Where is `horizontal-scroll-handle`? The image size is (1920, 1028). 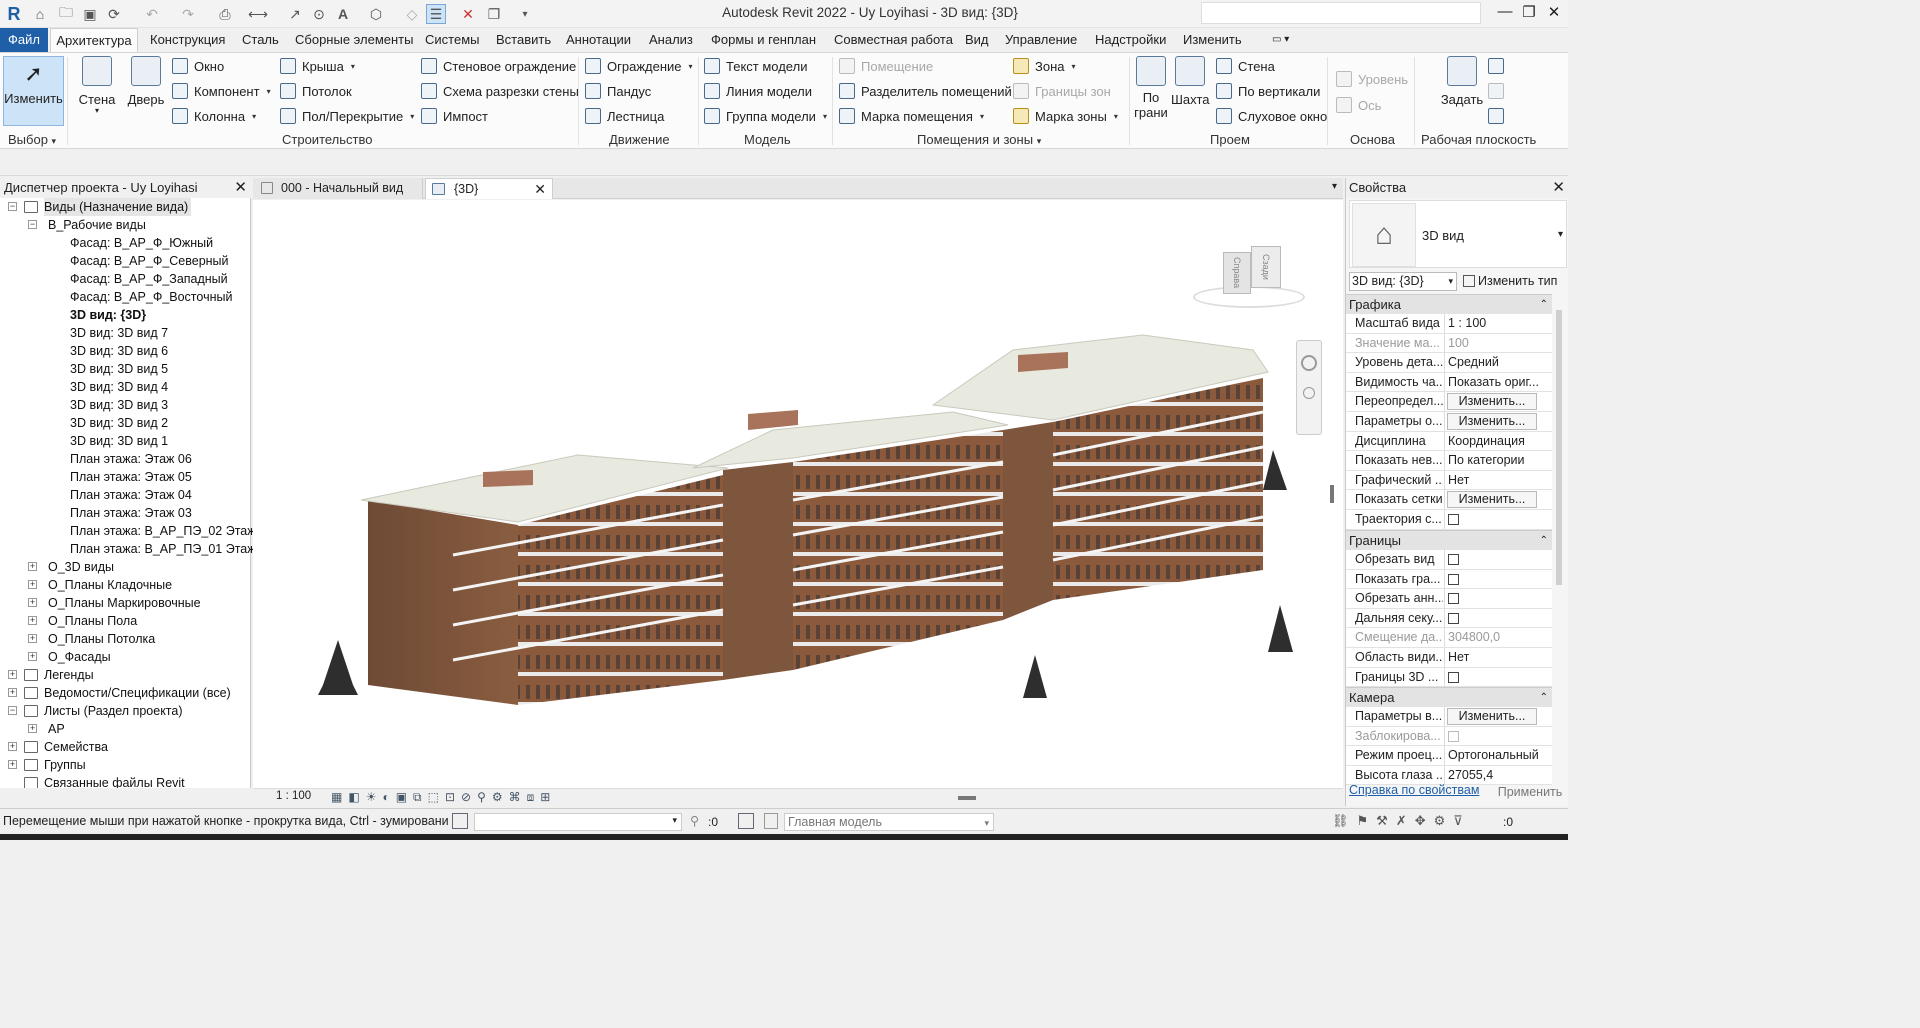
horizontal-scroll-handle is located at coordinates (967, 798).